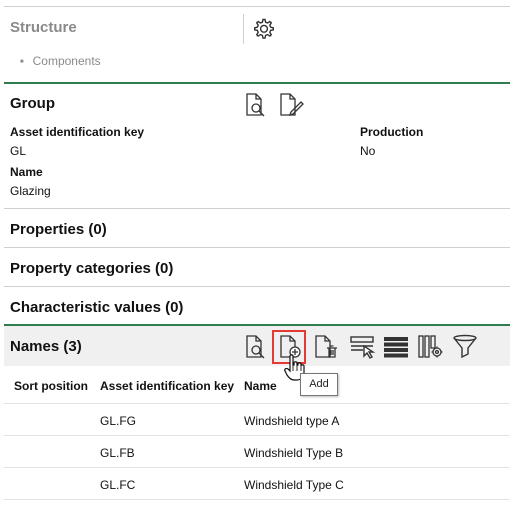 This screenshot has height=507, width=510. I want to click on column-settings-icon, so click(431, 347).